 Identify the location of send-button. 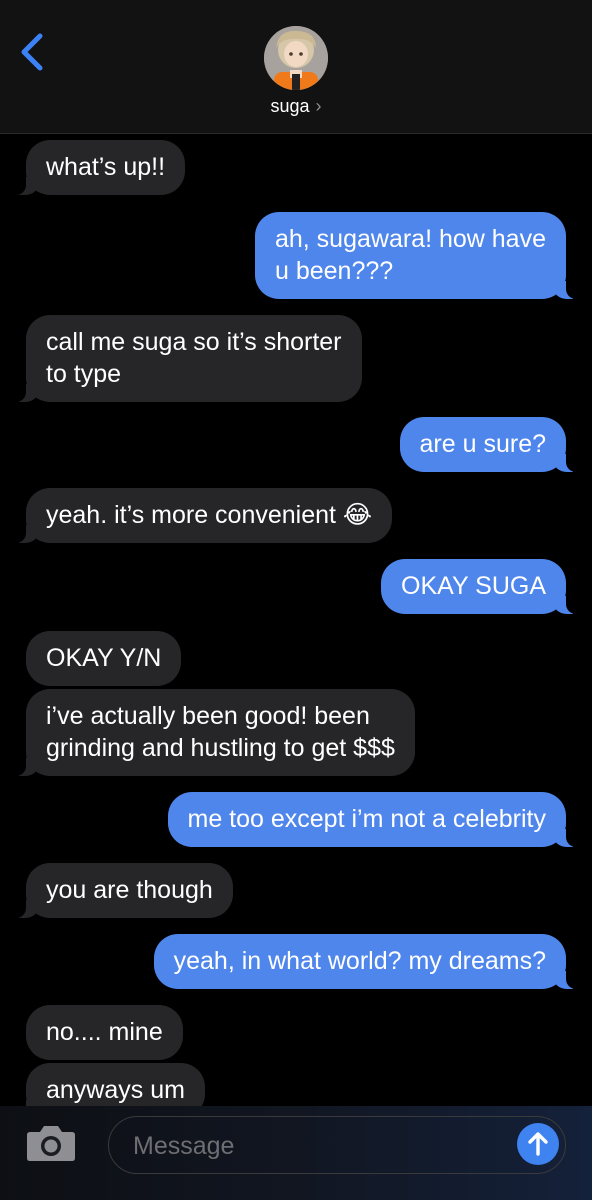
(538, 1144).